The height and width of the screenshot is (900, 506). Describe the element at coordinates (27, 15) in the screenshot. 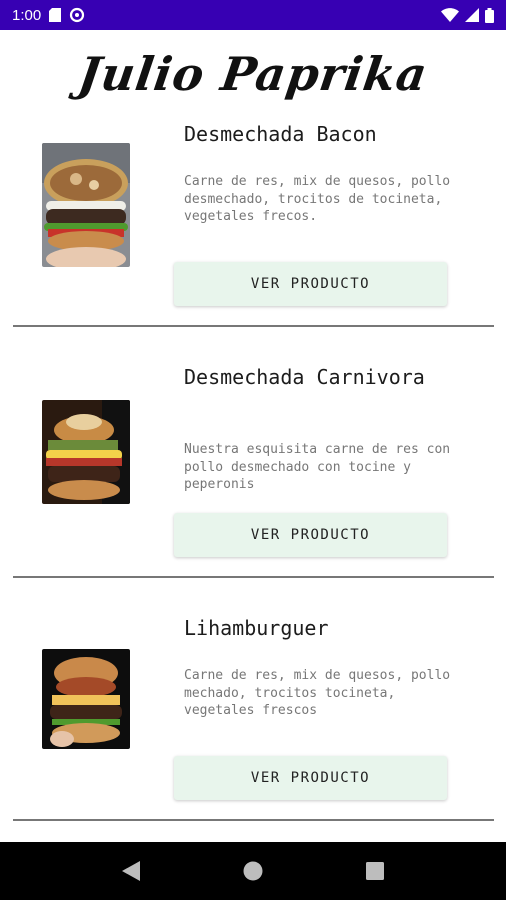

I see `status-time: 1:00` at that location.